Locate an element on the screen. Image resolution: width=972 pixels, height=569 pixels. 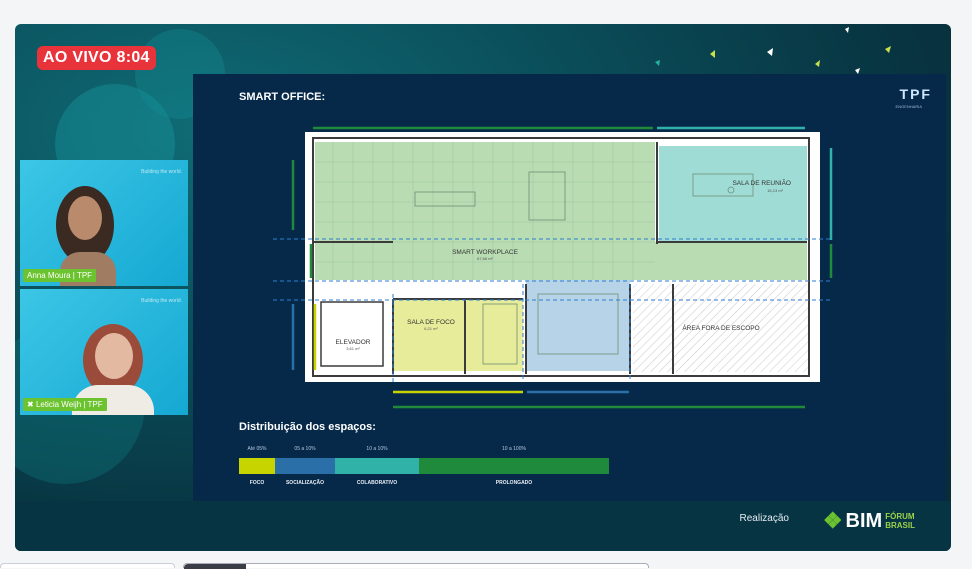
bottom-tab-2-dark-section is located at coordinates (215, 566).